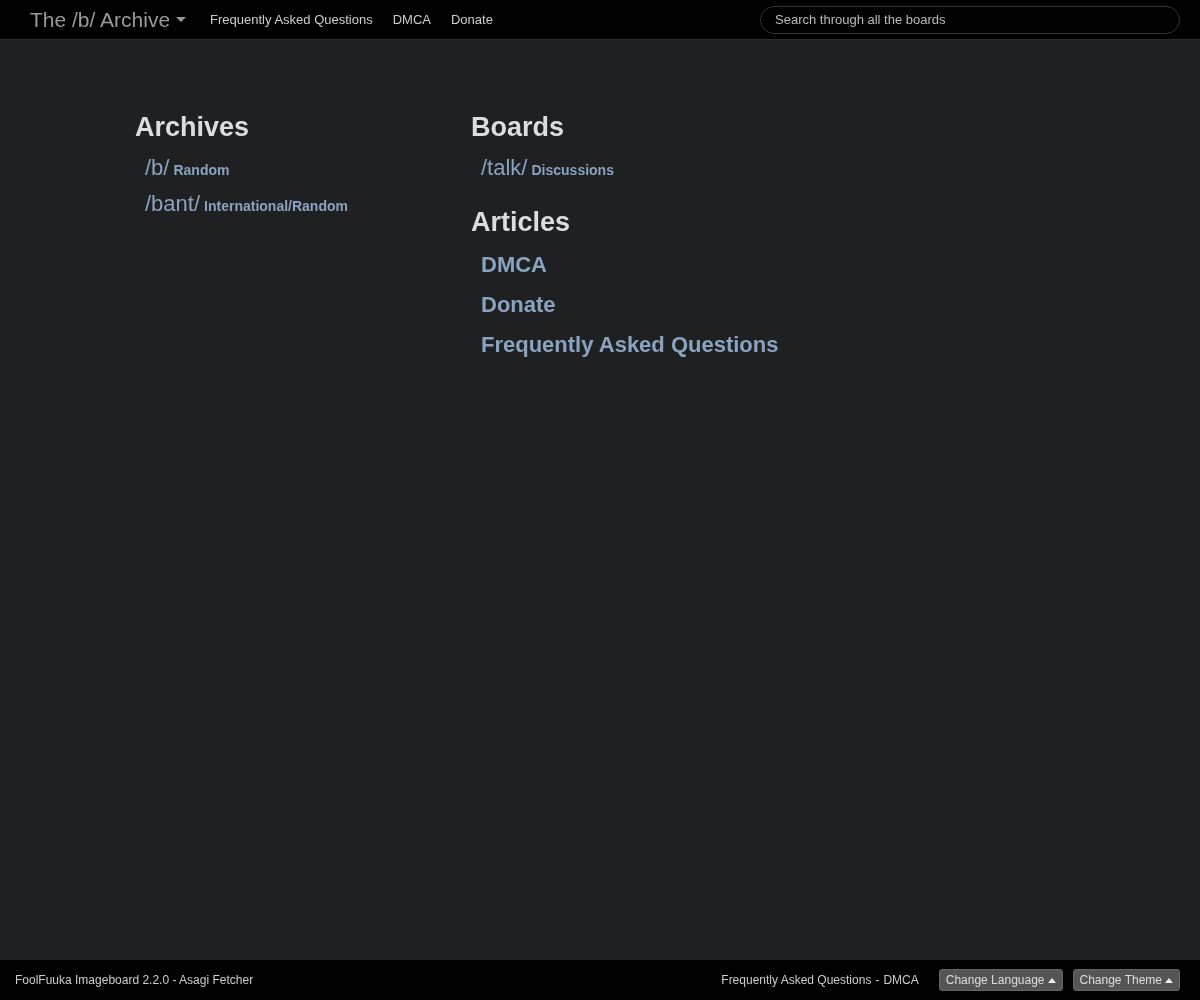 Image resolution: width=1200 pixels, height=1000 pixels. Describe the element at coordinates (308, 204) in the screenshot. I see `board-link: /bant/ International/Random` at that location.